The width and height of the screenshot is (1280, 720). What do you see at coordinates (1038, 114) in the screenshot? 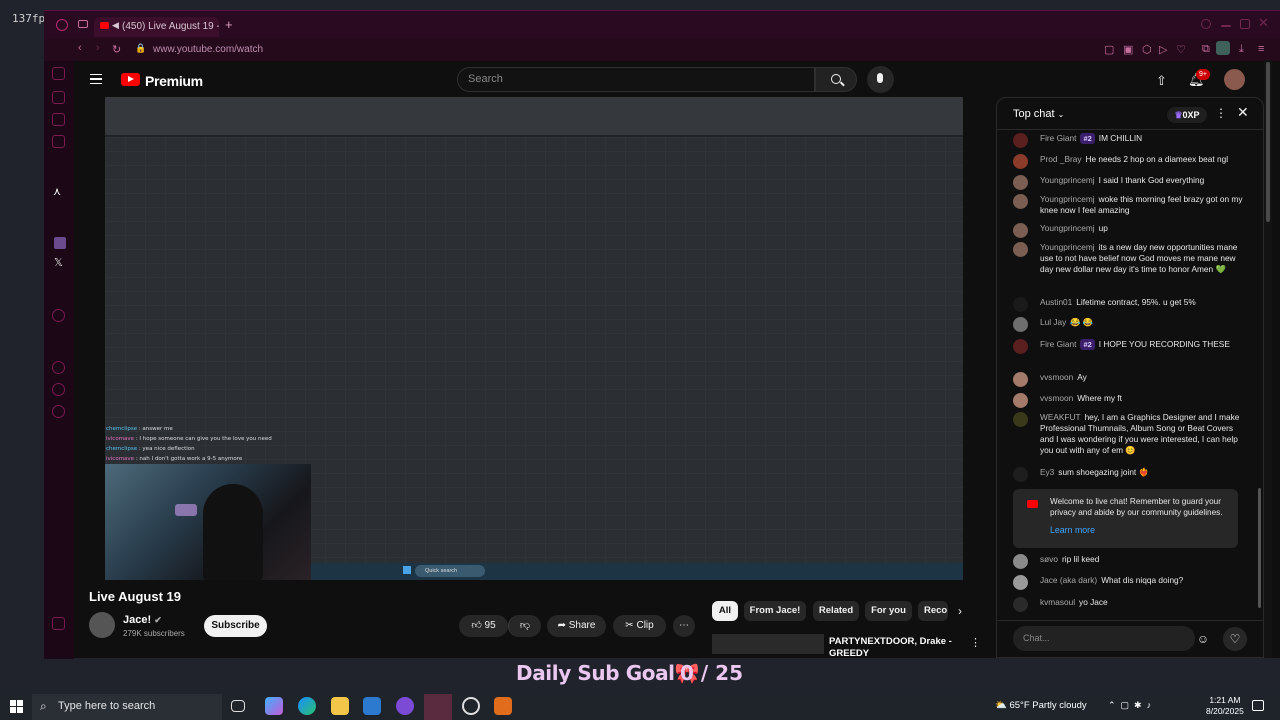
I see `top-chat-dropdown: Top chat ⌄` at bounding box center [1038, 114].